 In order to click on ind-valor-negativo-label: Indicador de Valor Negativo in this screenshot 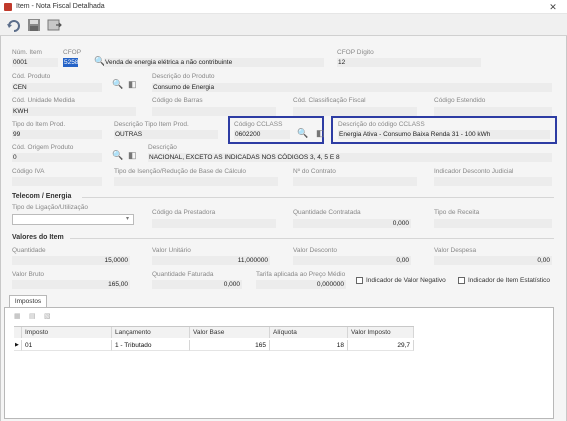, I will do `click(406, 280)`.